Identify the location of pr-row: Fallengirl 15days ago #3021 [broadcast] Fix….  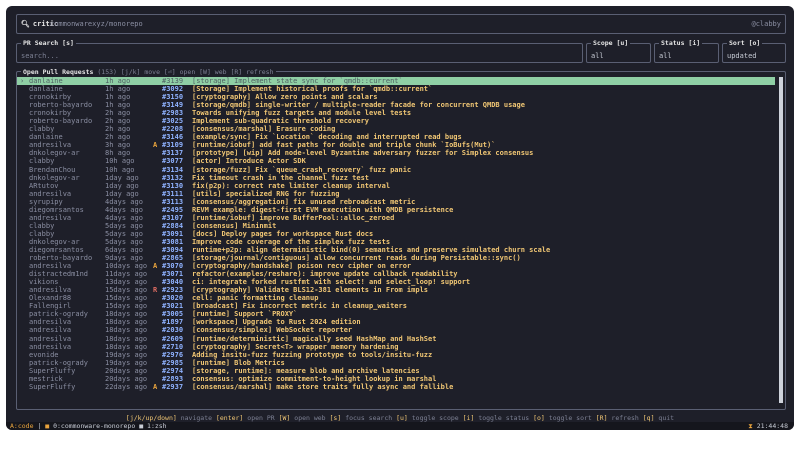
(396, 306).